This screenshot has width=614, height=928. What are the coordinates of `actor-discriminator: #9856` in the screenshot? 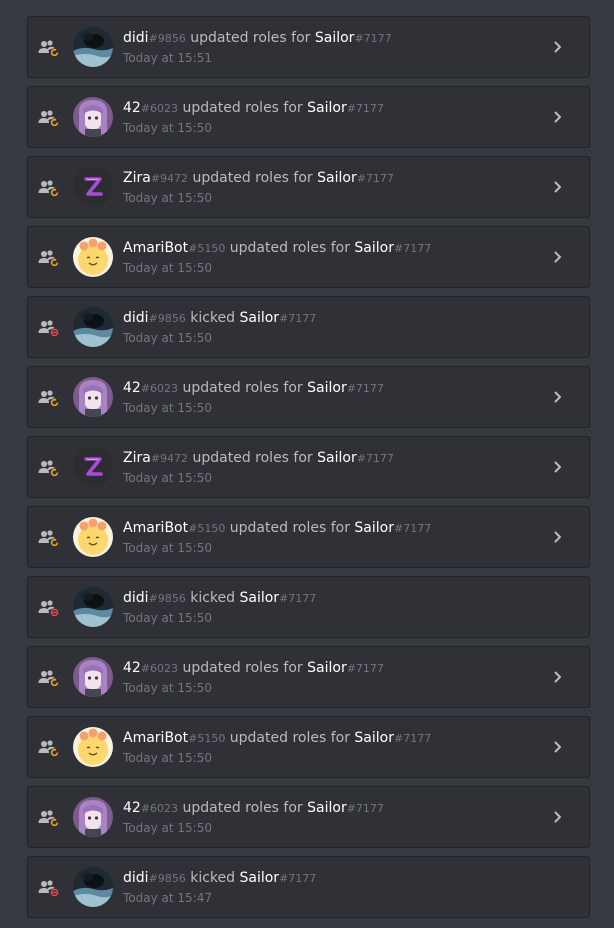 It's located at (167, 318).